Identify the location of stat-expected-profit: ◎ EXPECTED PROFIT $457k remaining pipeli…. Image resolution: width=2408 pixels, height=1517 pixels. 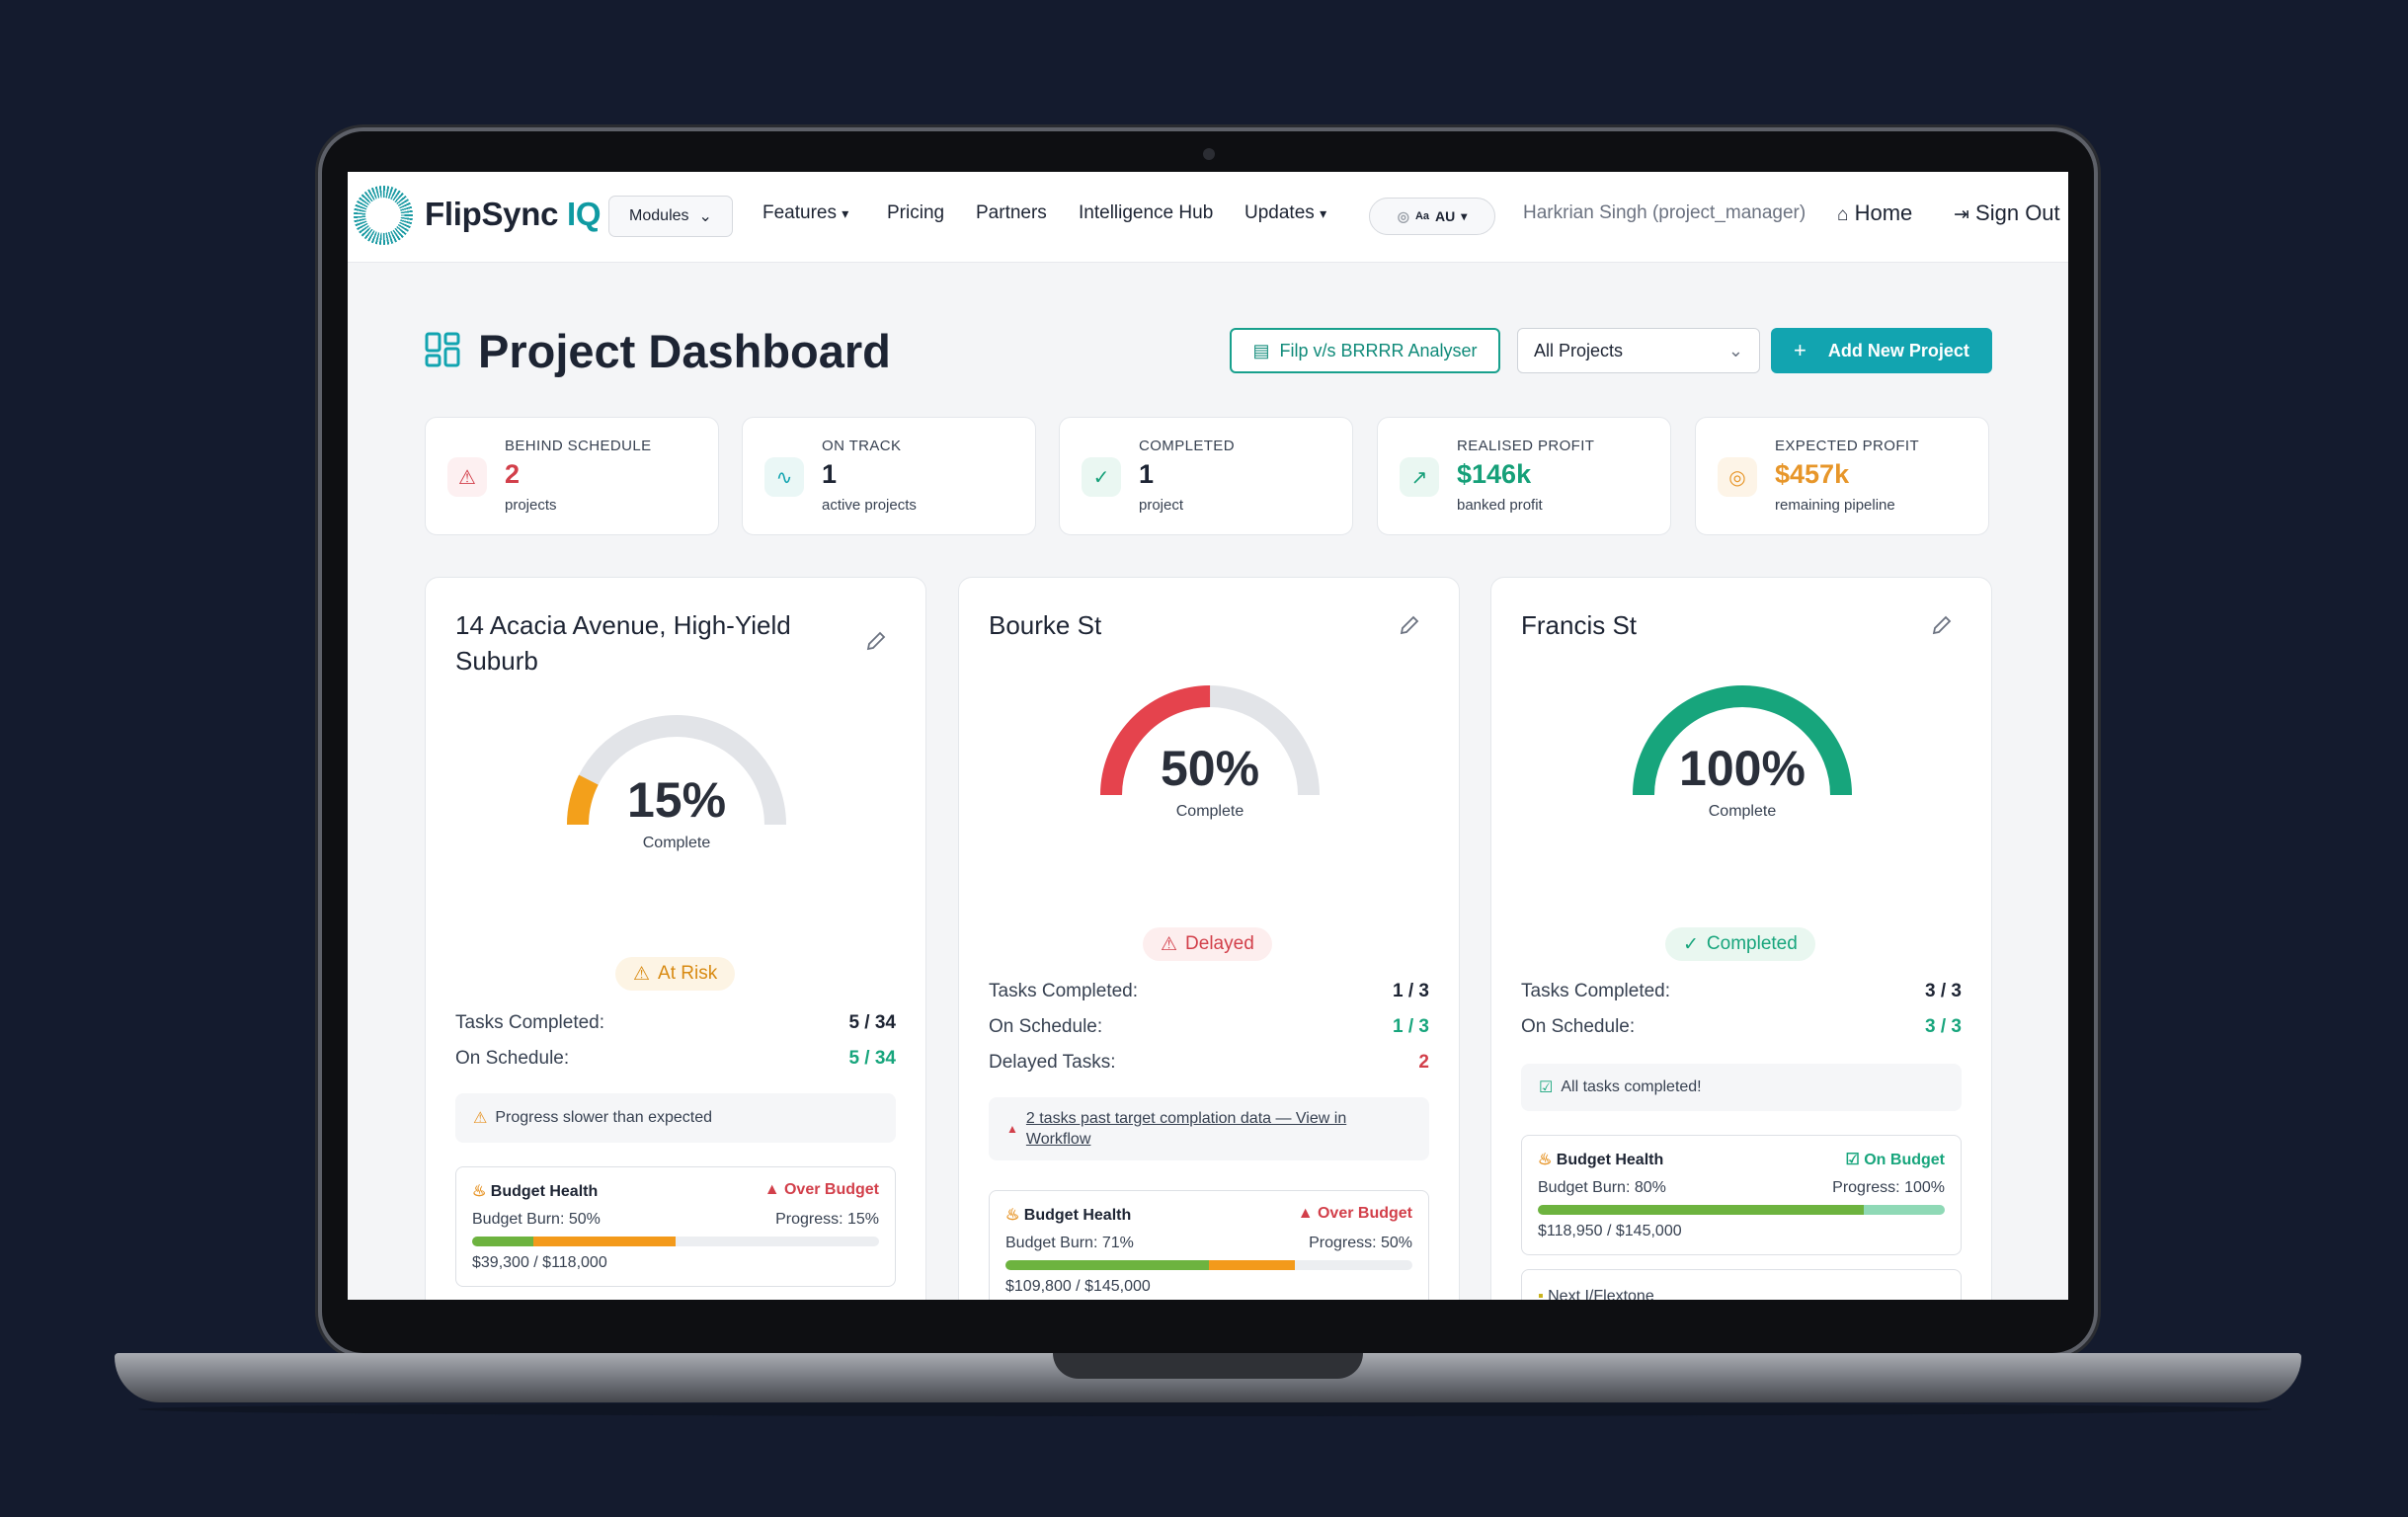
(1842, 476).